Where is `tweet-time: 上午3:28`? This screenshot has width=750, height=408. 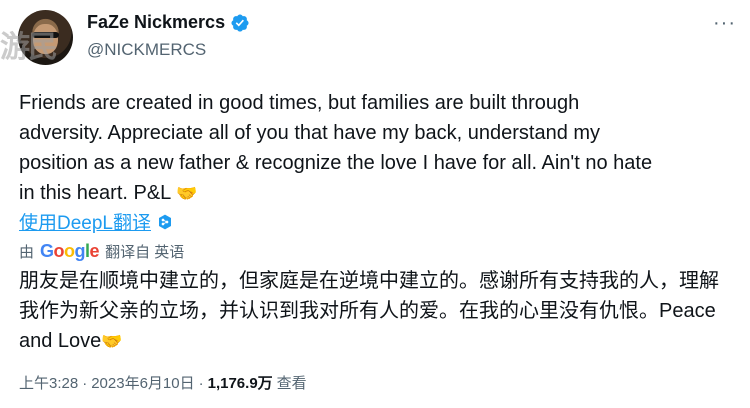
tweet-time: 上午3:28 is located at coordinates (48, 382).